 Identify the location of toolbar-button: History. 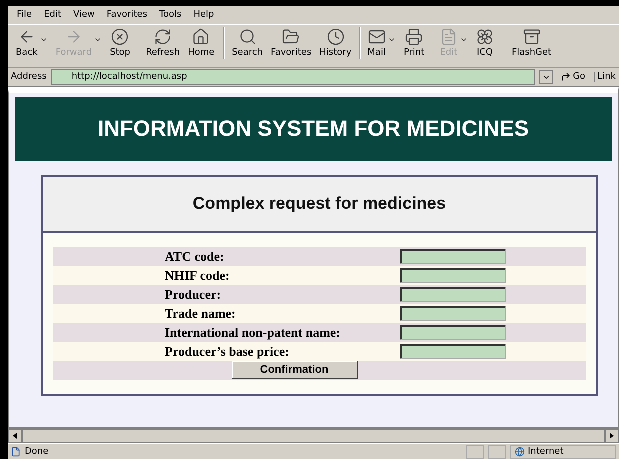
(336, 43).